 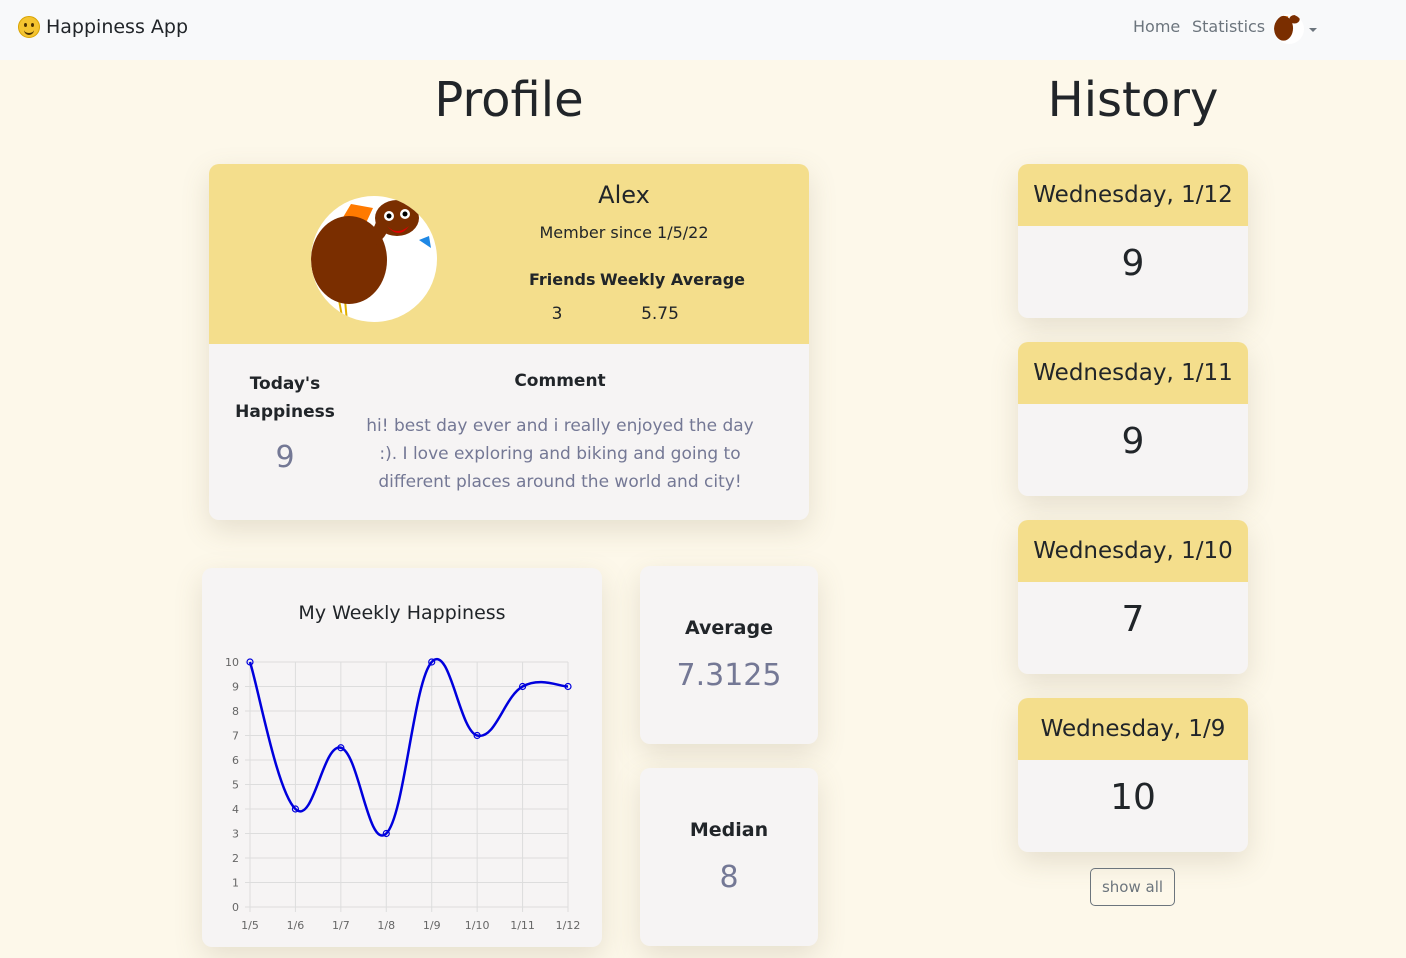 What do you see at coordinates (1313, 30) in the screenshot?
I see `chevron-down-icon` at bounding box center [1313, 30].